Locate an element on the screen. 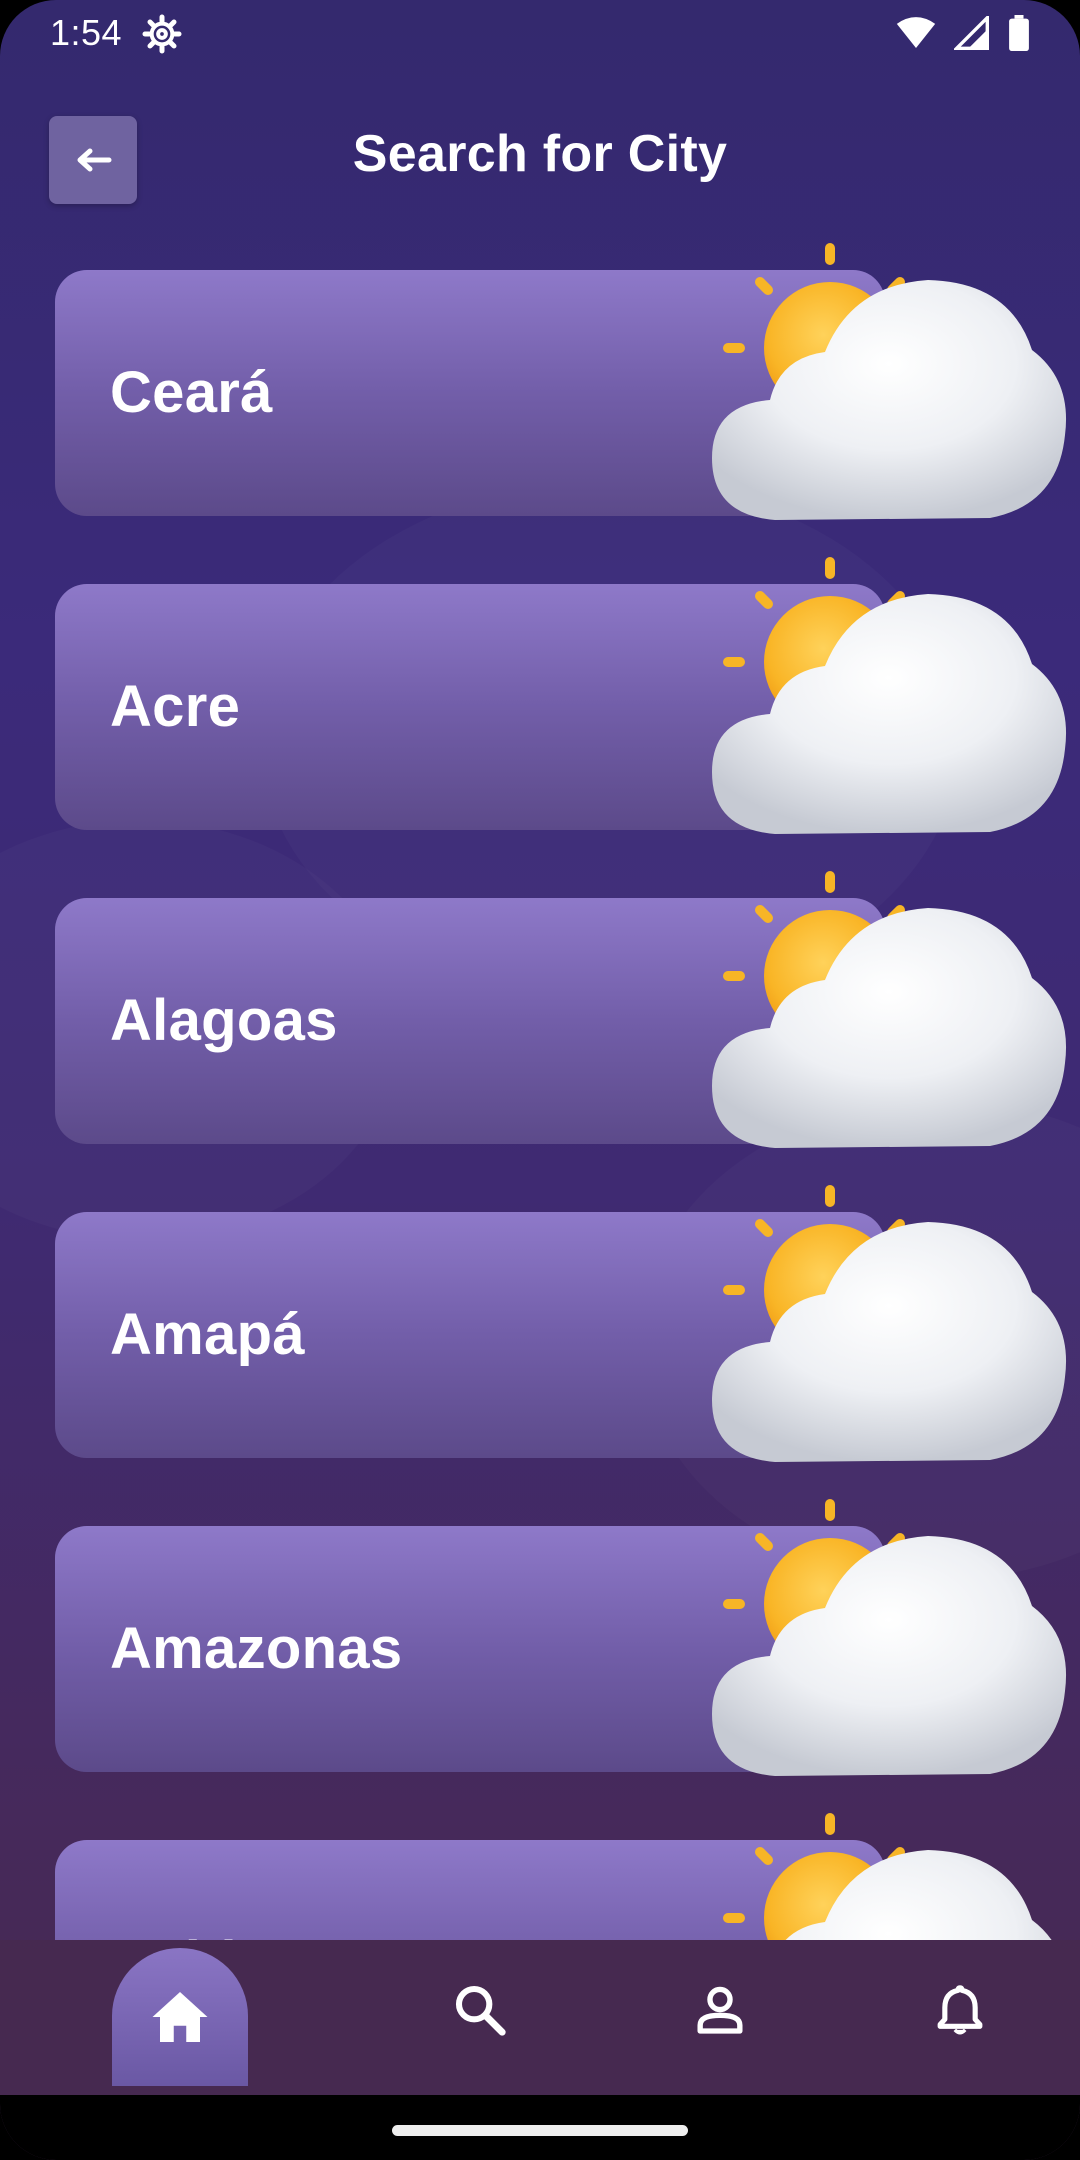  city-card: Amazonas is located at coordinates (567, 1637).